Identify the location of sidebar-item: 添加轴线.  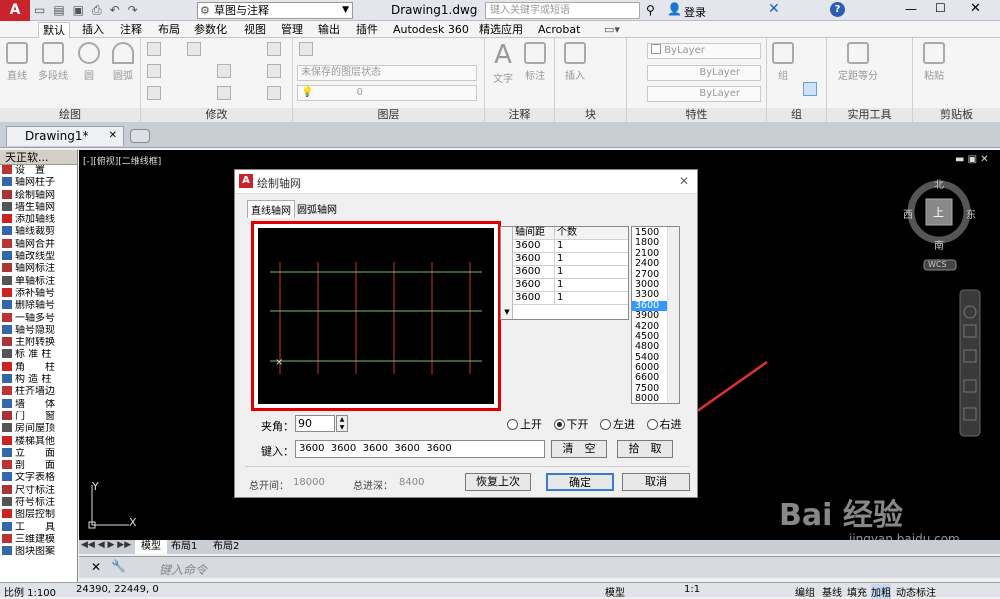
(38, 220).